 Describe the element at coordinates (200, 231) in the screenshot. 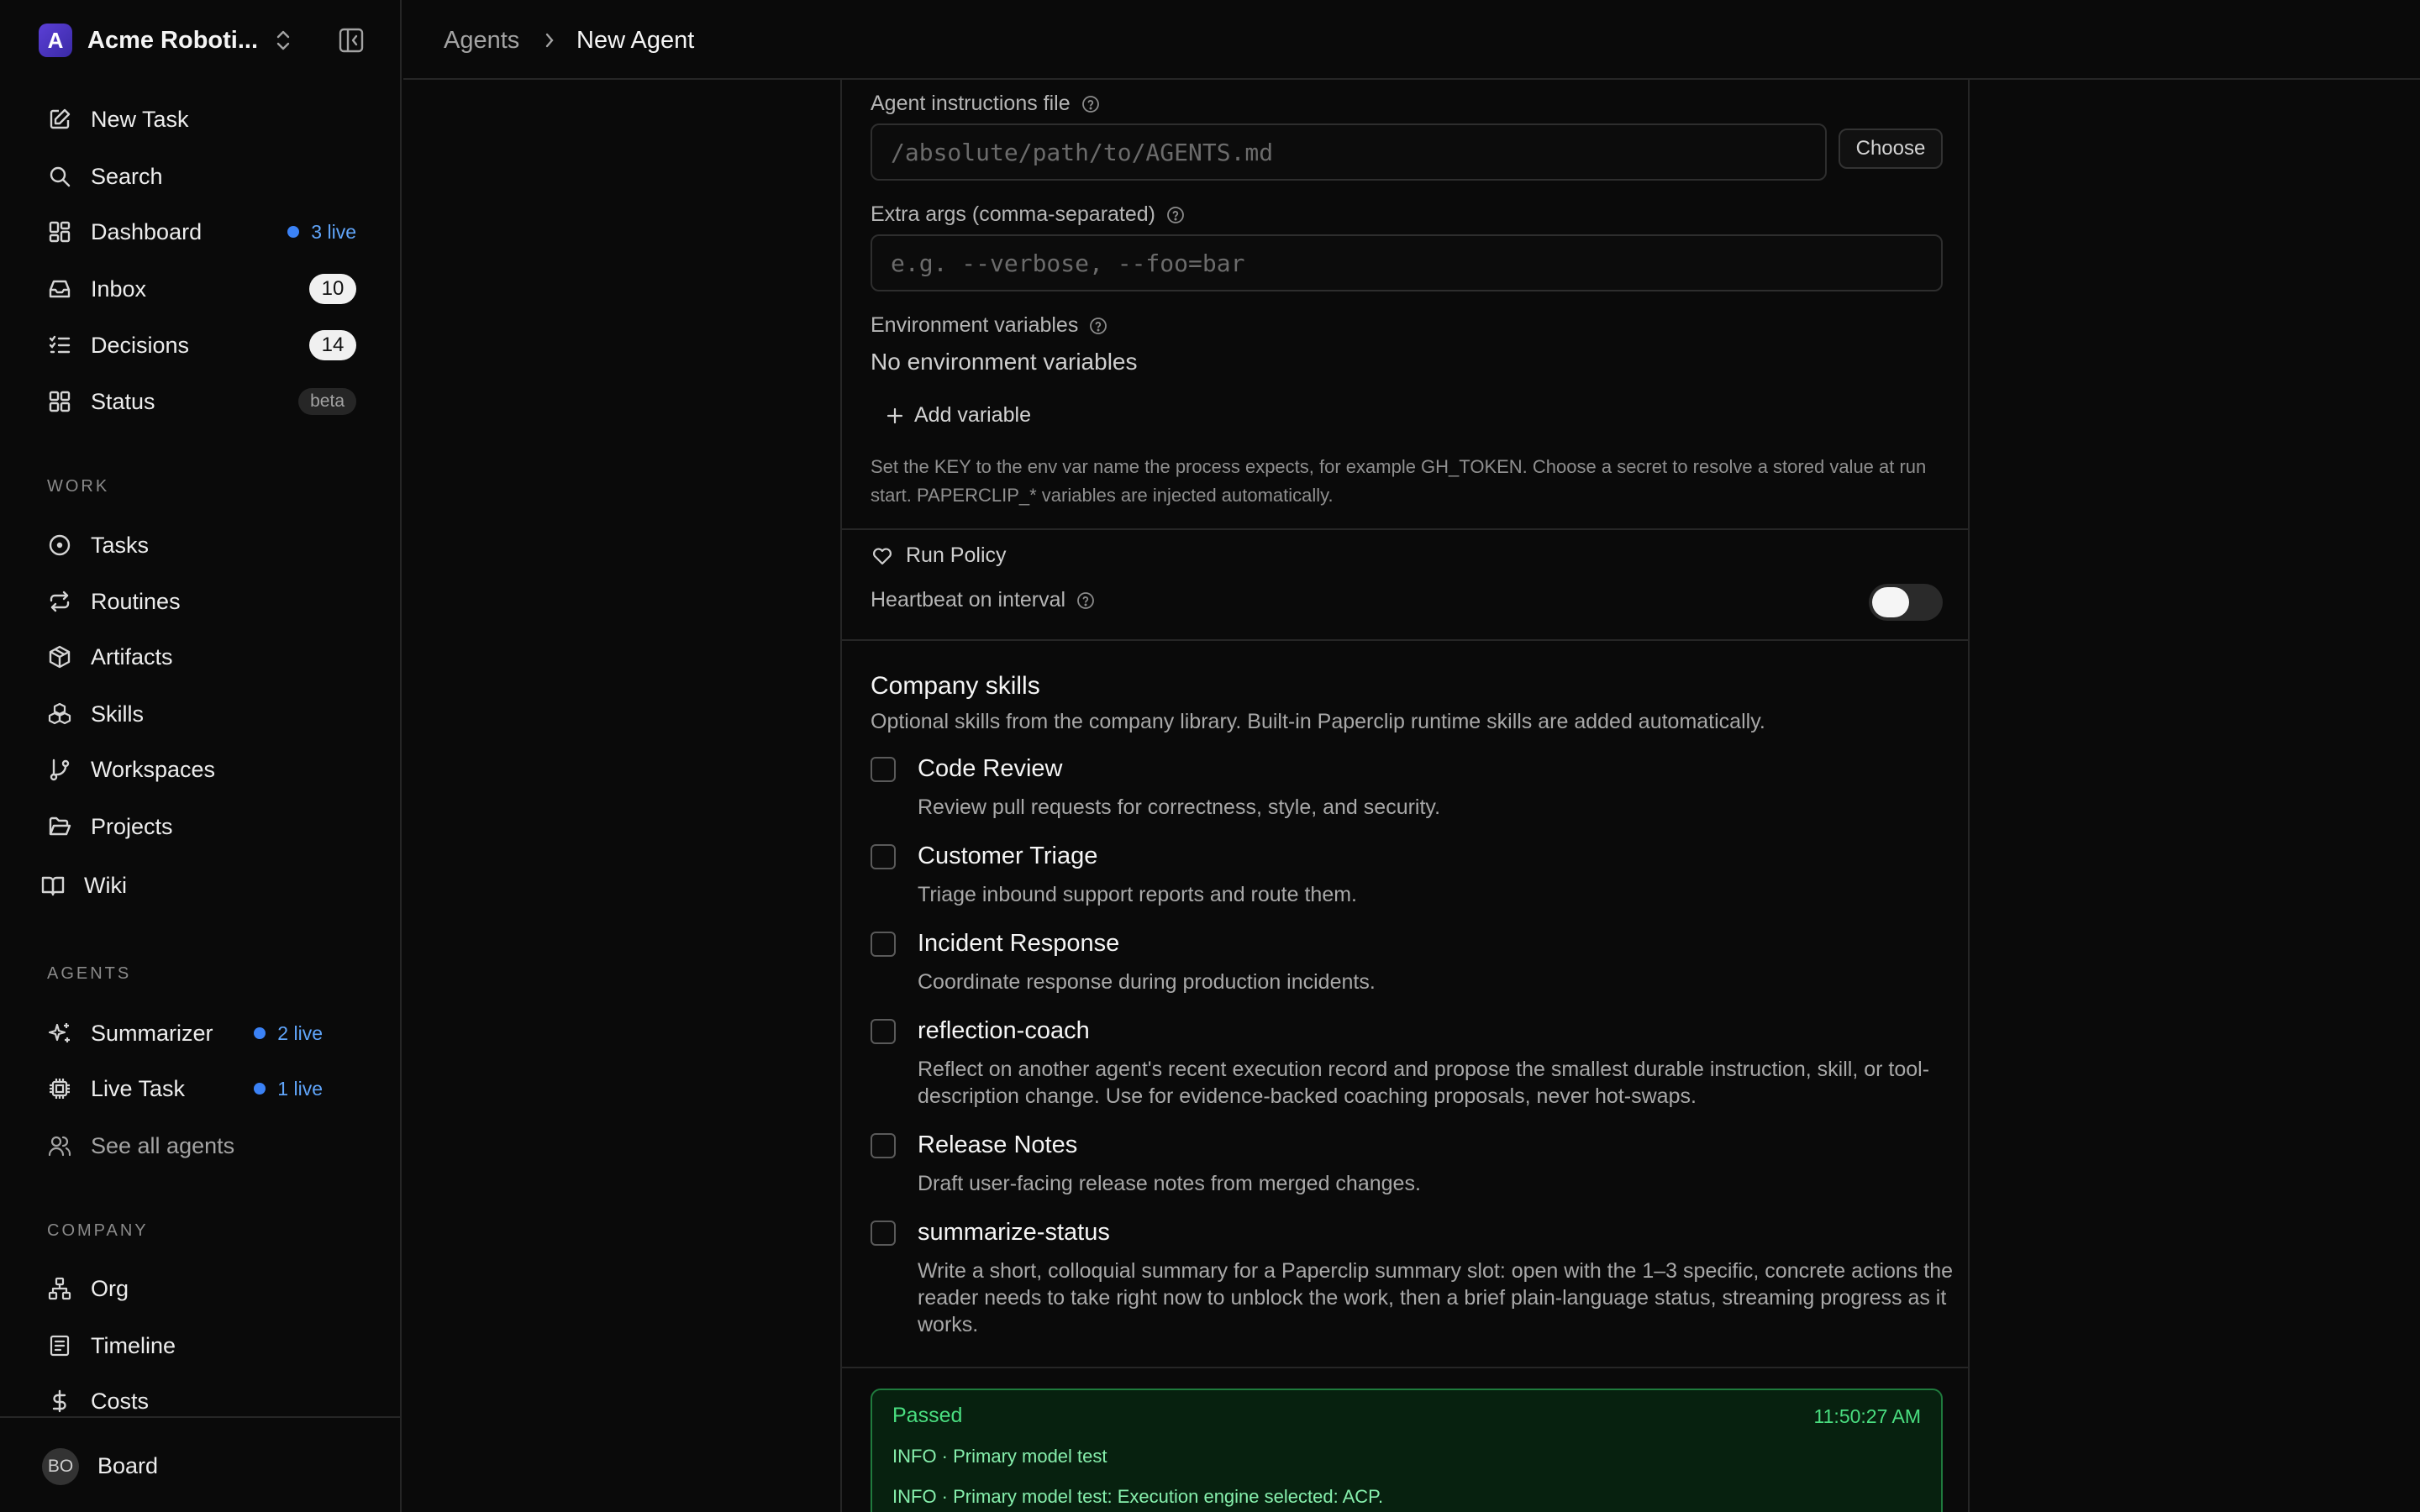

I see `nav-dashboard: Dashboard 3 live` at that location.